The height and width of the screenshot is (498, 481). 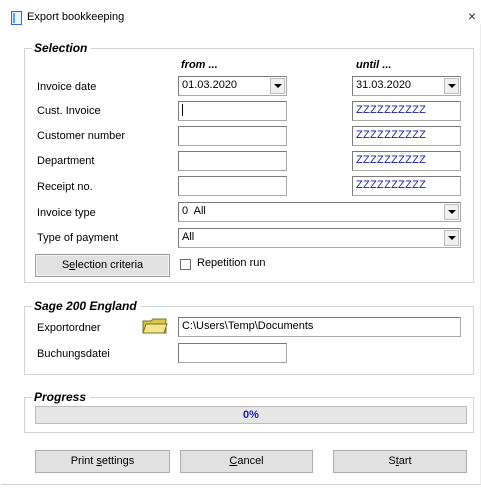 What do you see at coordinates (406, 161) in the screenshot?
I see `department-until-input: ZZZZZZZZZZ` at bounding box center [406, 161].